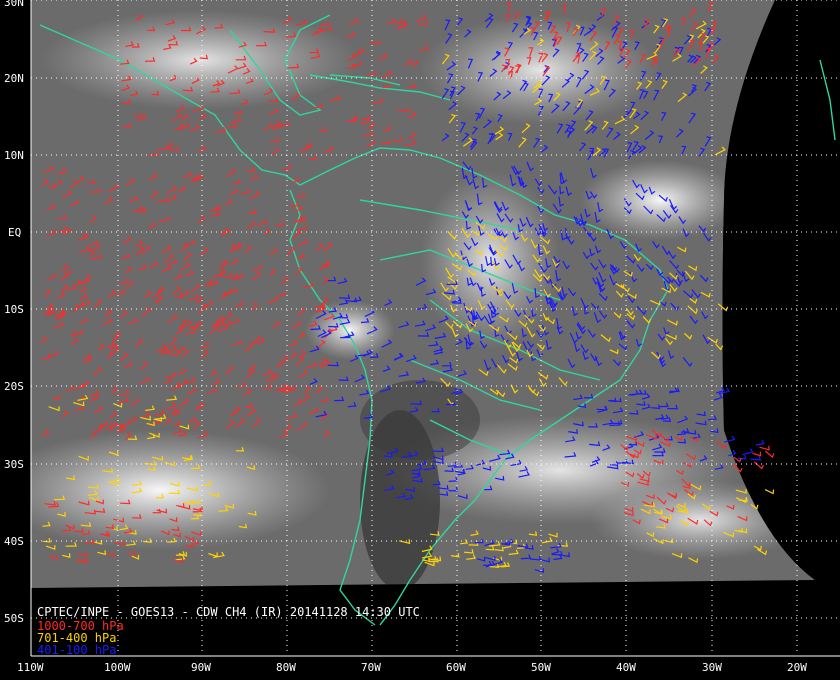 The width and height of the screenshot is (840, 680). I want to click on longitude-label: 80W, so click(286, 667).